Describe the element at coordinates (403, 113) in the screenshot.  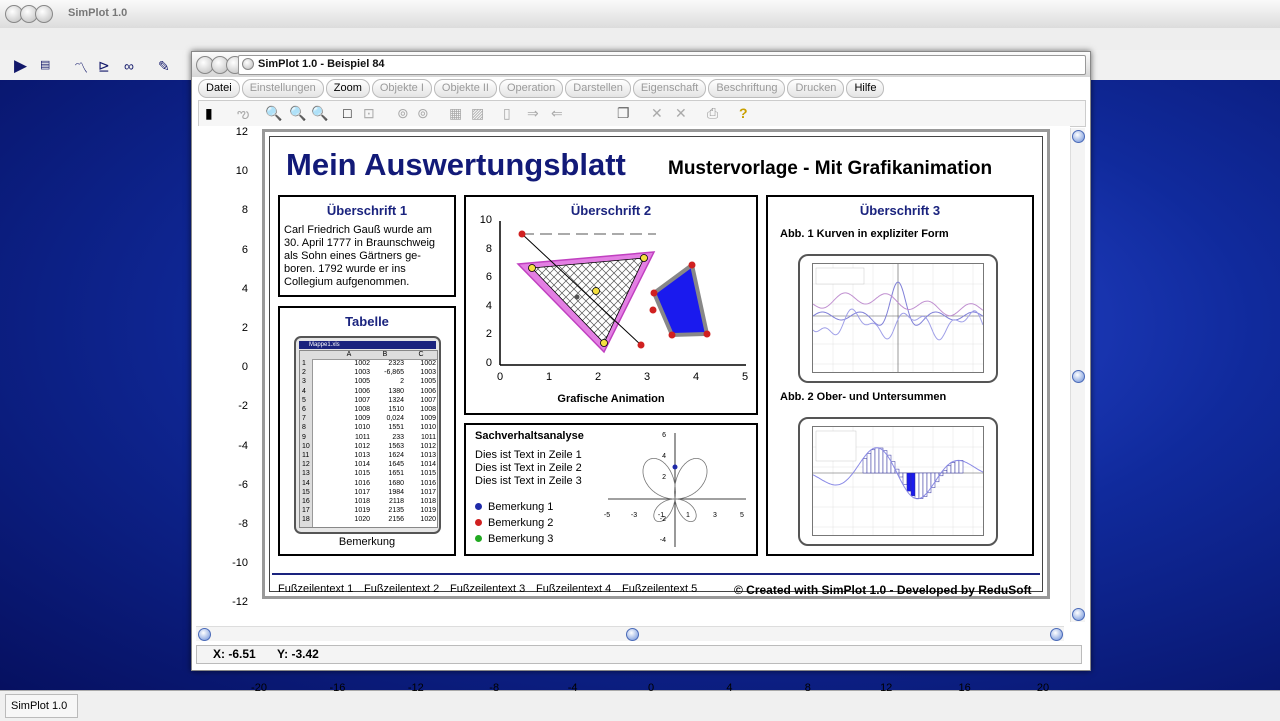
I see `copy-view-icon: ⊚` at that location.